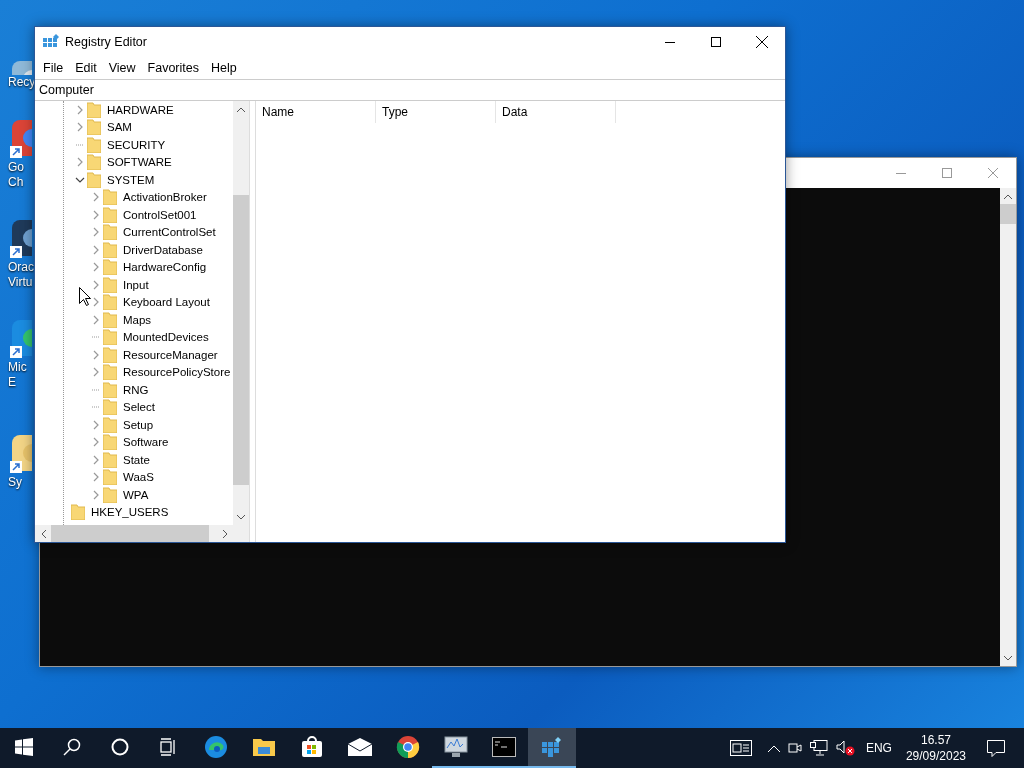 The height and width of the screenshot is (768, 1024). What do you see at coordinates (136, 389) in the screenshot?
I see `tree-item: RNG` at bounding box center [136, 389].